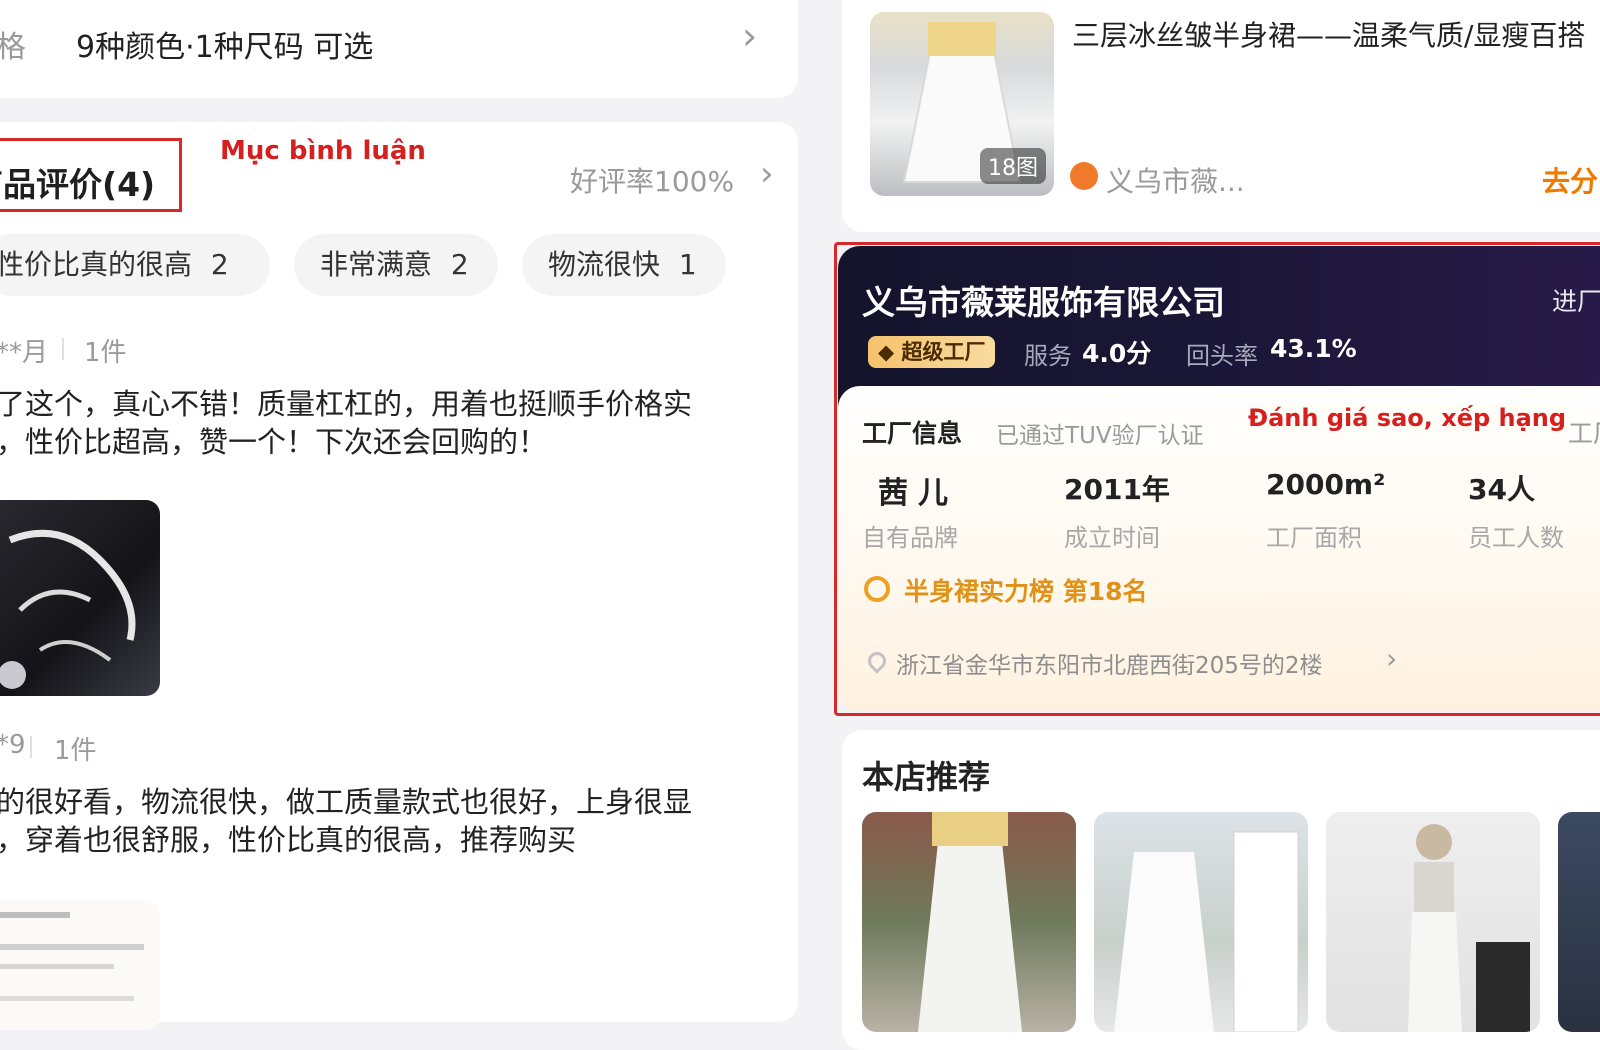  Describe the element at coordinates (926, 777) in the screenshot. I see `recommend-title: 本店推荐` at that location.